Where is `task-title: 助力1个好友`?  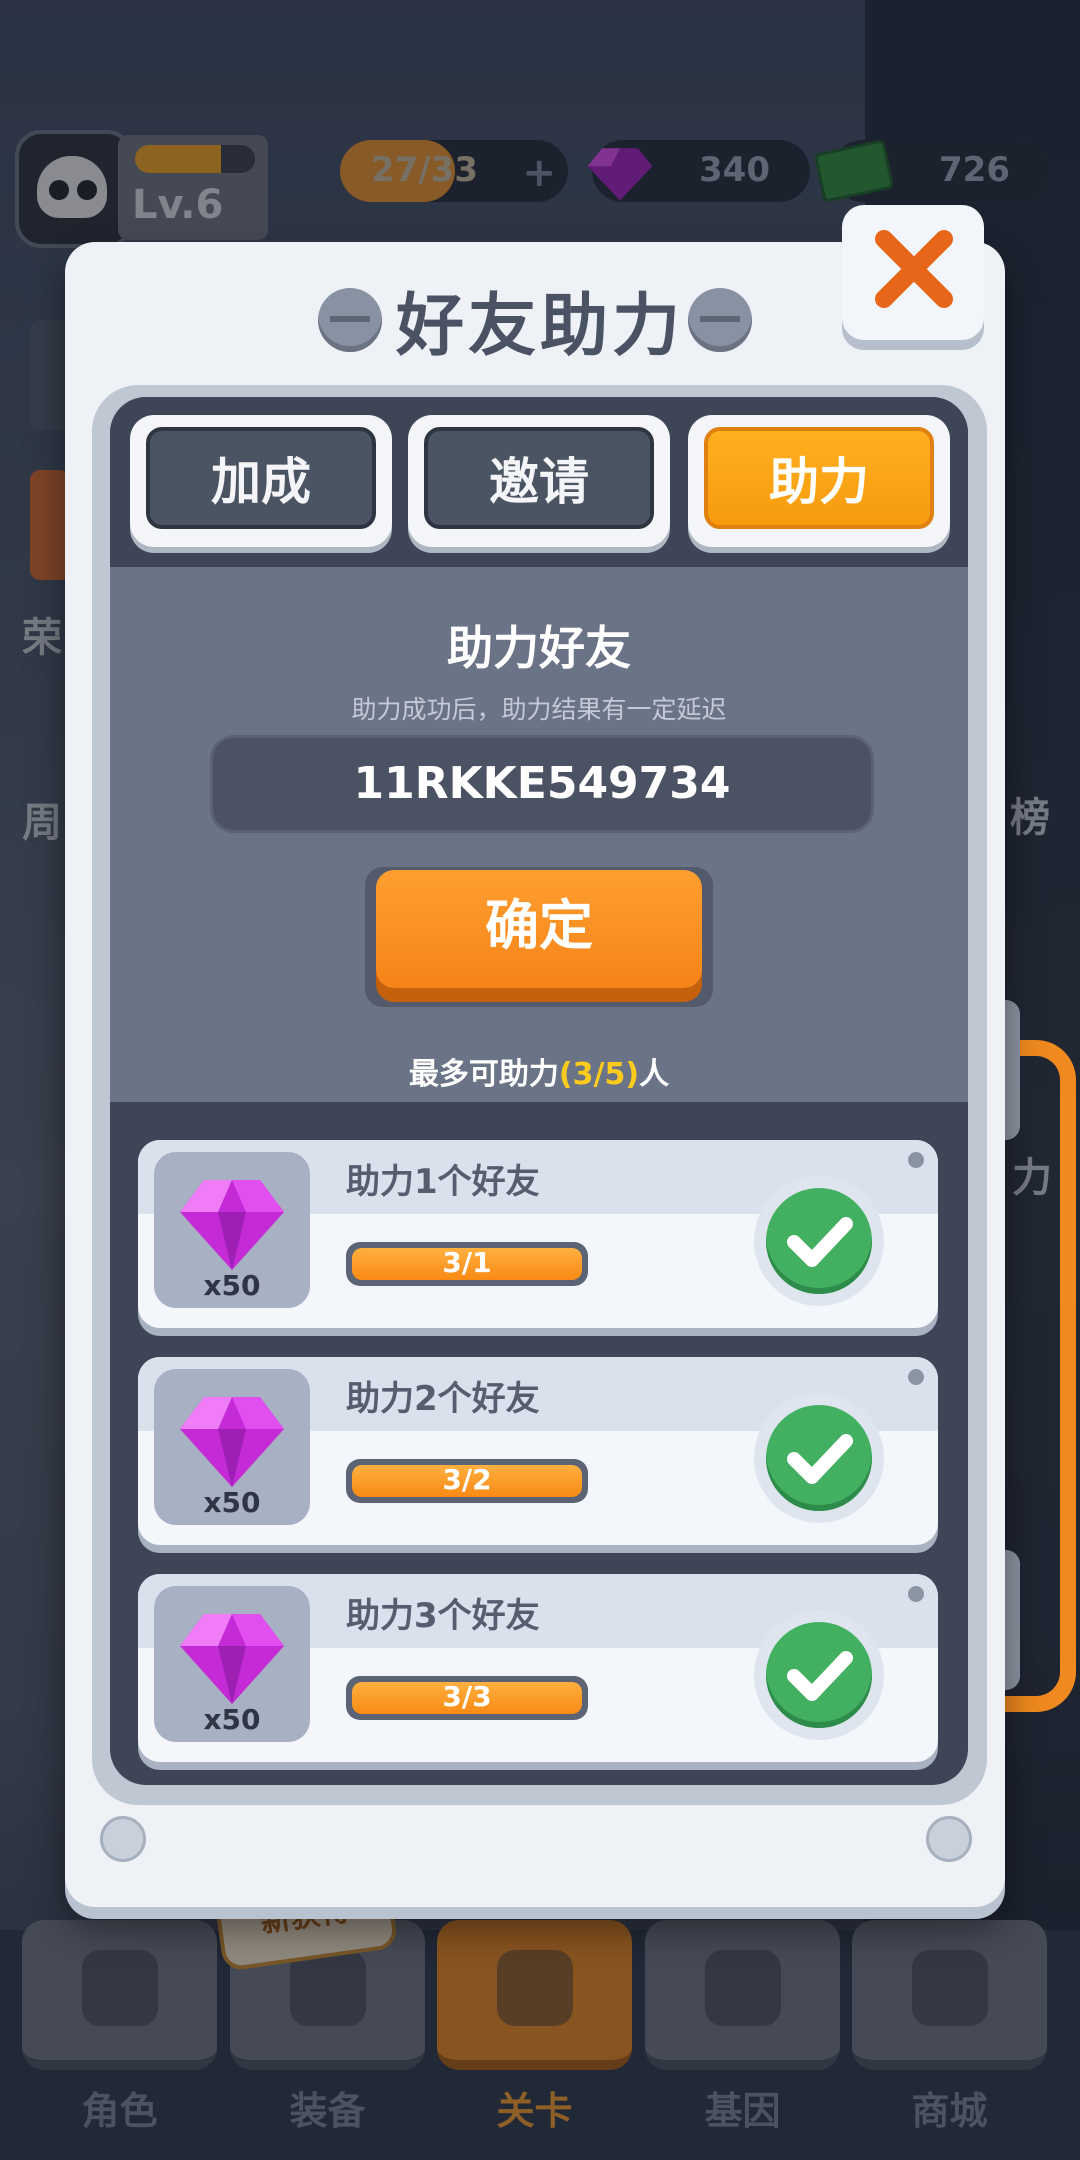
task-title: 助力1个好友 is located at coordinates (443, 1182).